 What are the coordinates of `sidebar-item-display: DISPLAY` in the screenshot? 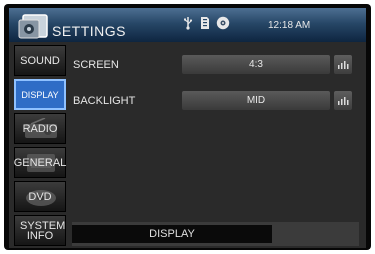 It's located at (40, 94).